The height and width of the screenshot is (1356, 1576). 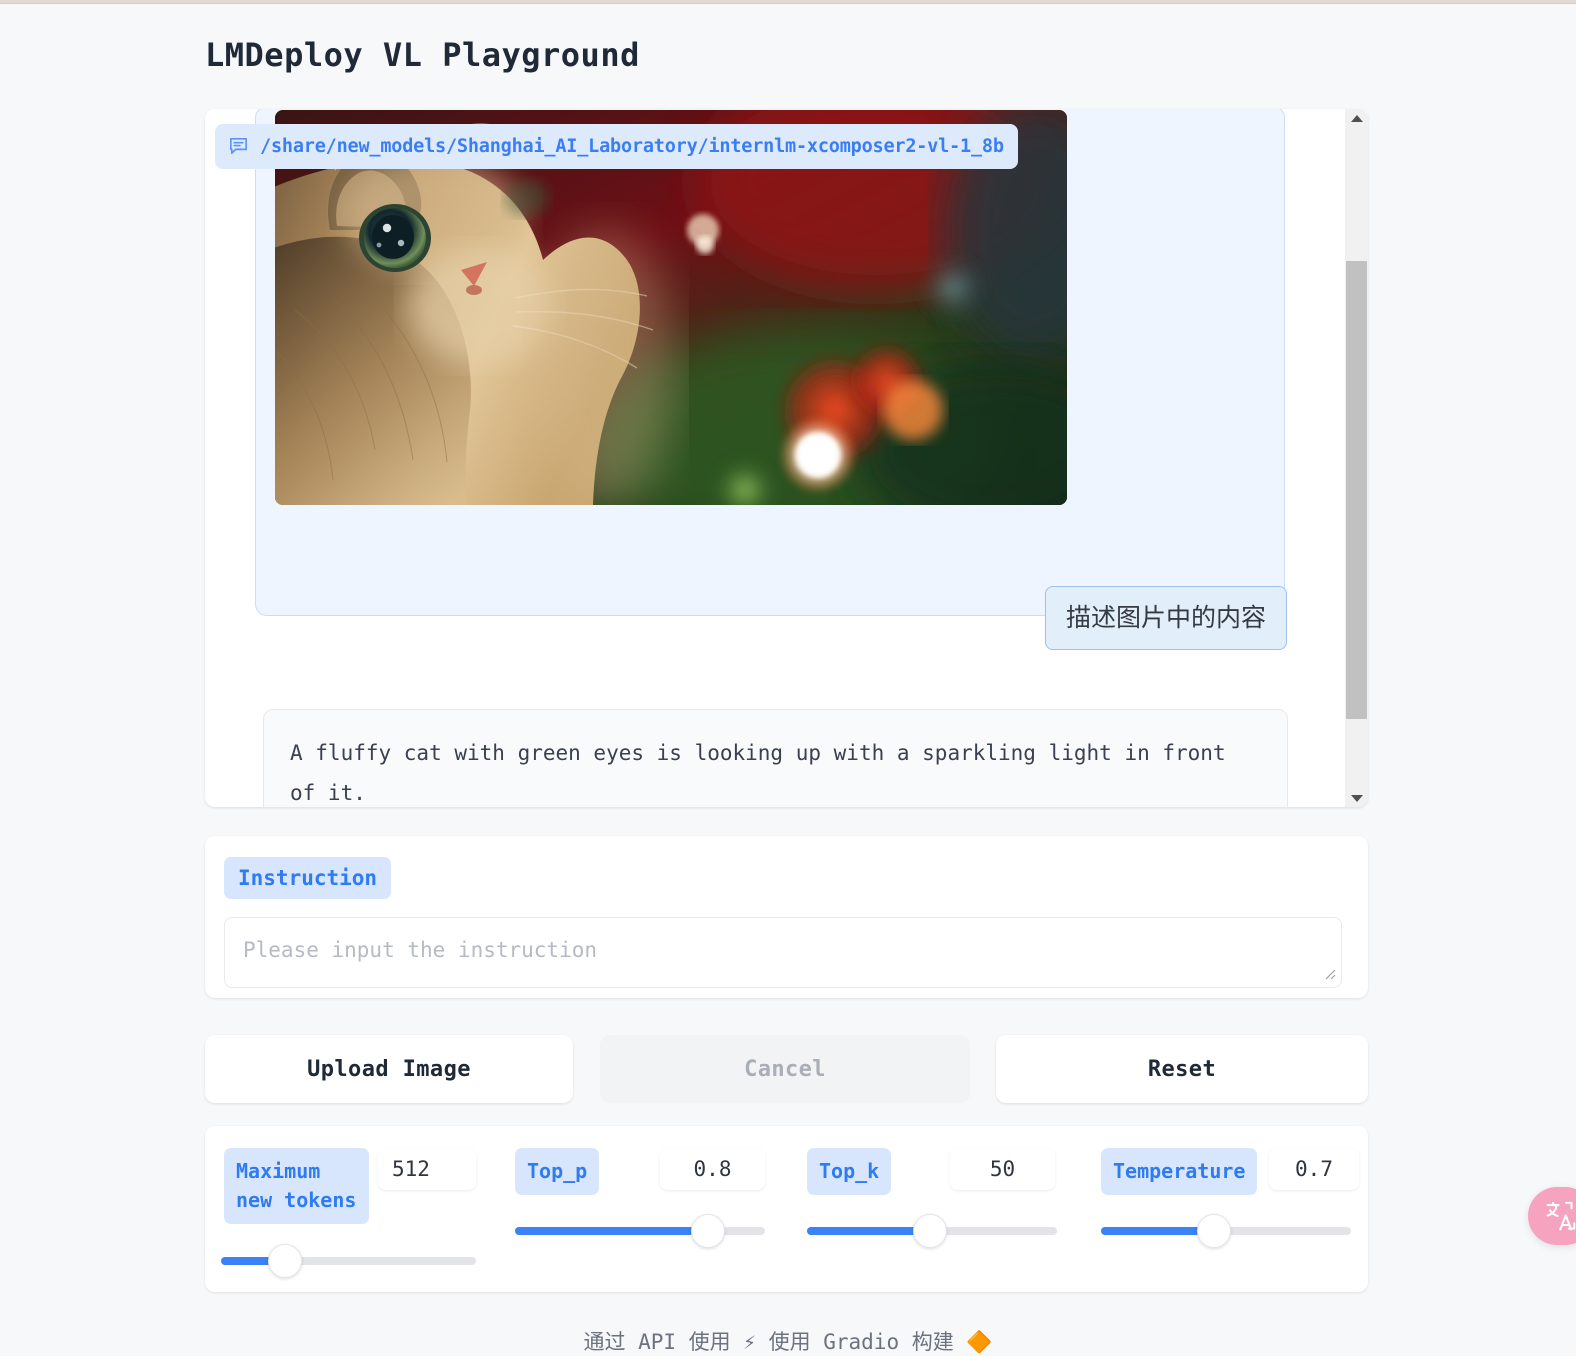 I want to click on instruction-panel: Instruction Please input the instruction, so click(x=786, y=917).